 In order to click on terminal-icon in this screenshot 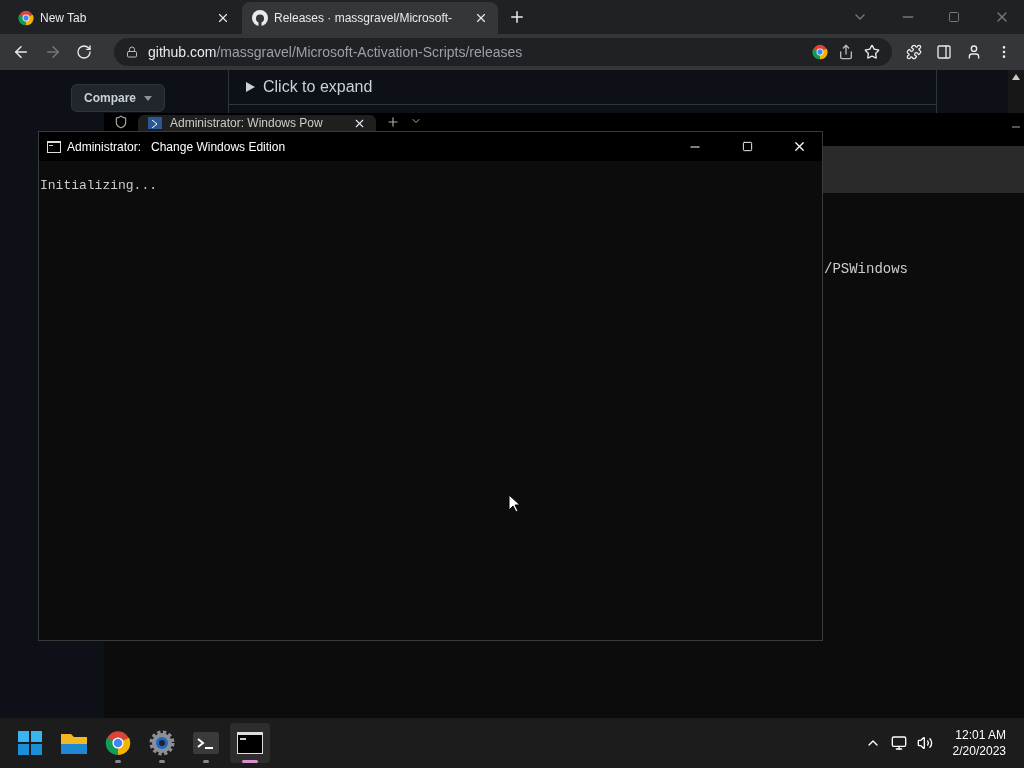, I will do `click(206, 743)`.